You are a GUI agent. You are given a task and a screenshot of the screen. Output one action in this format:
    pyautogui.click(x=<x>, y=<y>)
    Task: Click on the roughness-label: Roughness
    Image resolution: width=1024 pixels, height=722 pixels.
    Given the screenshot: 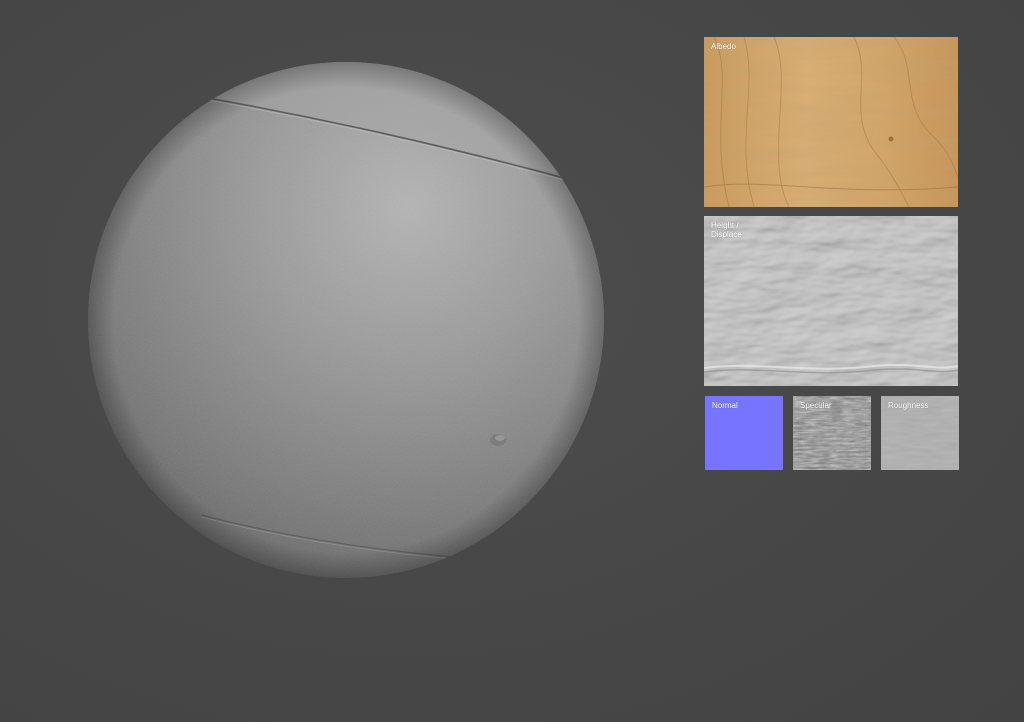 What is the action you would take?
    pyautogui.click(x=908, y=405)
    